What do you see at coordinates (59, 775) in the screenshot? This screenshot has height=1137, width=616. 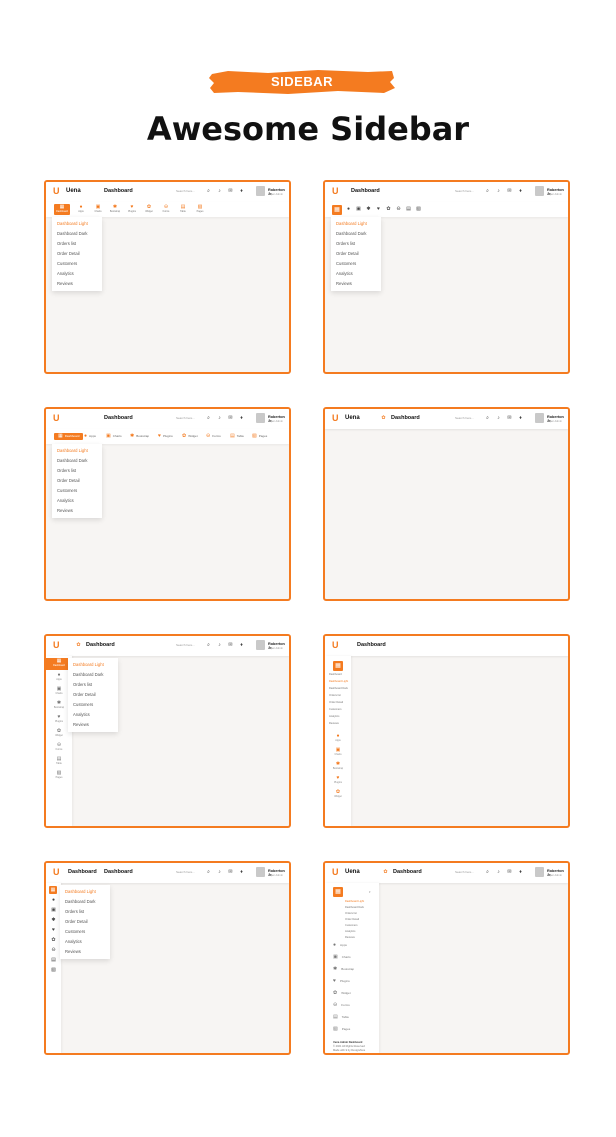 I see `sidebar-item-pages: ▧ Pages` at bounding box center [59, 775].